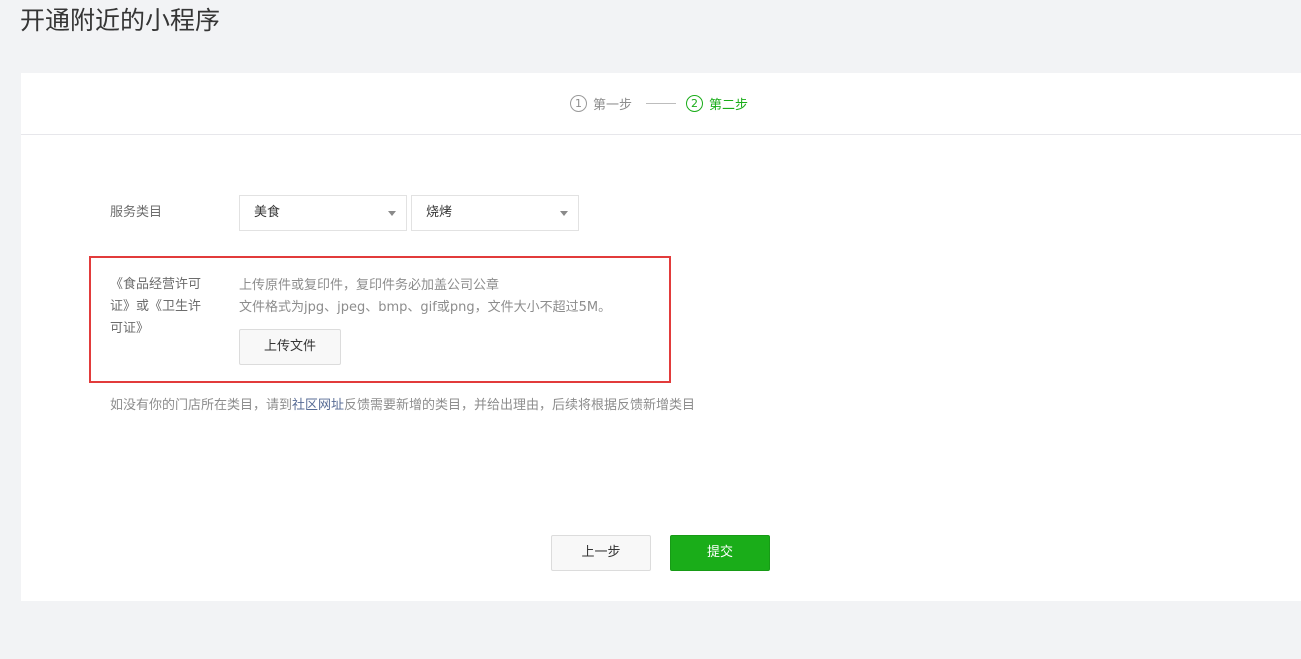  Describe the element at coordinates (520, 405) in the screenshot. I see `hint-suffix: 反馈需要新增的类目，并给出理由，后续将根据反馈新增类目` at that location.